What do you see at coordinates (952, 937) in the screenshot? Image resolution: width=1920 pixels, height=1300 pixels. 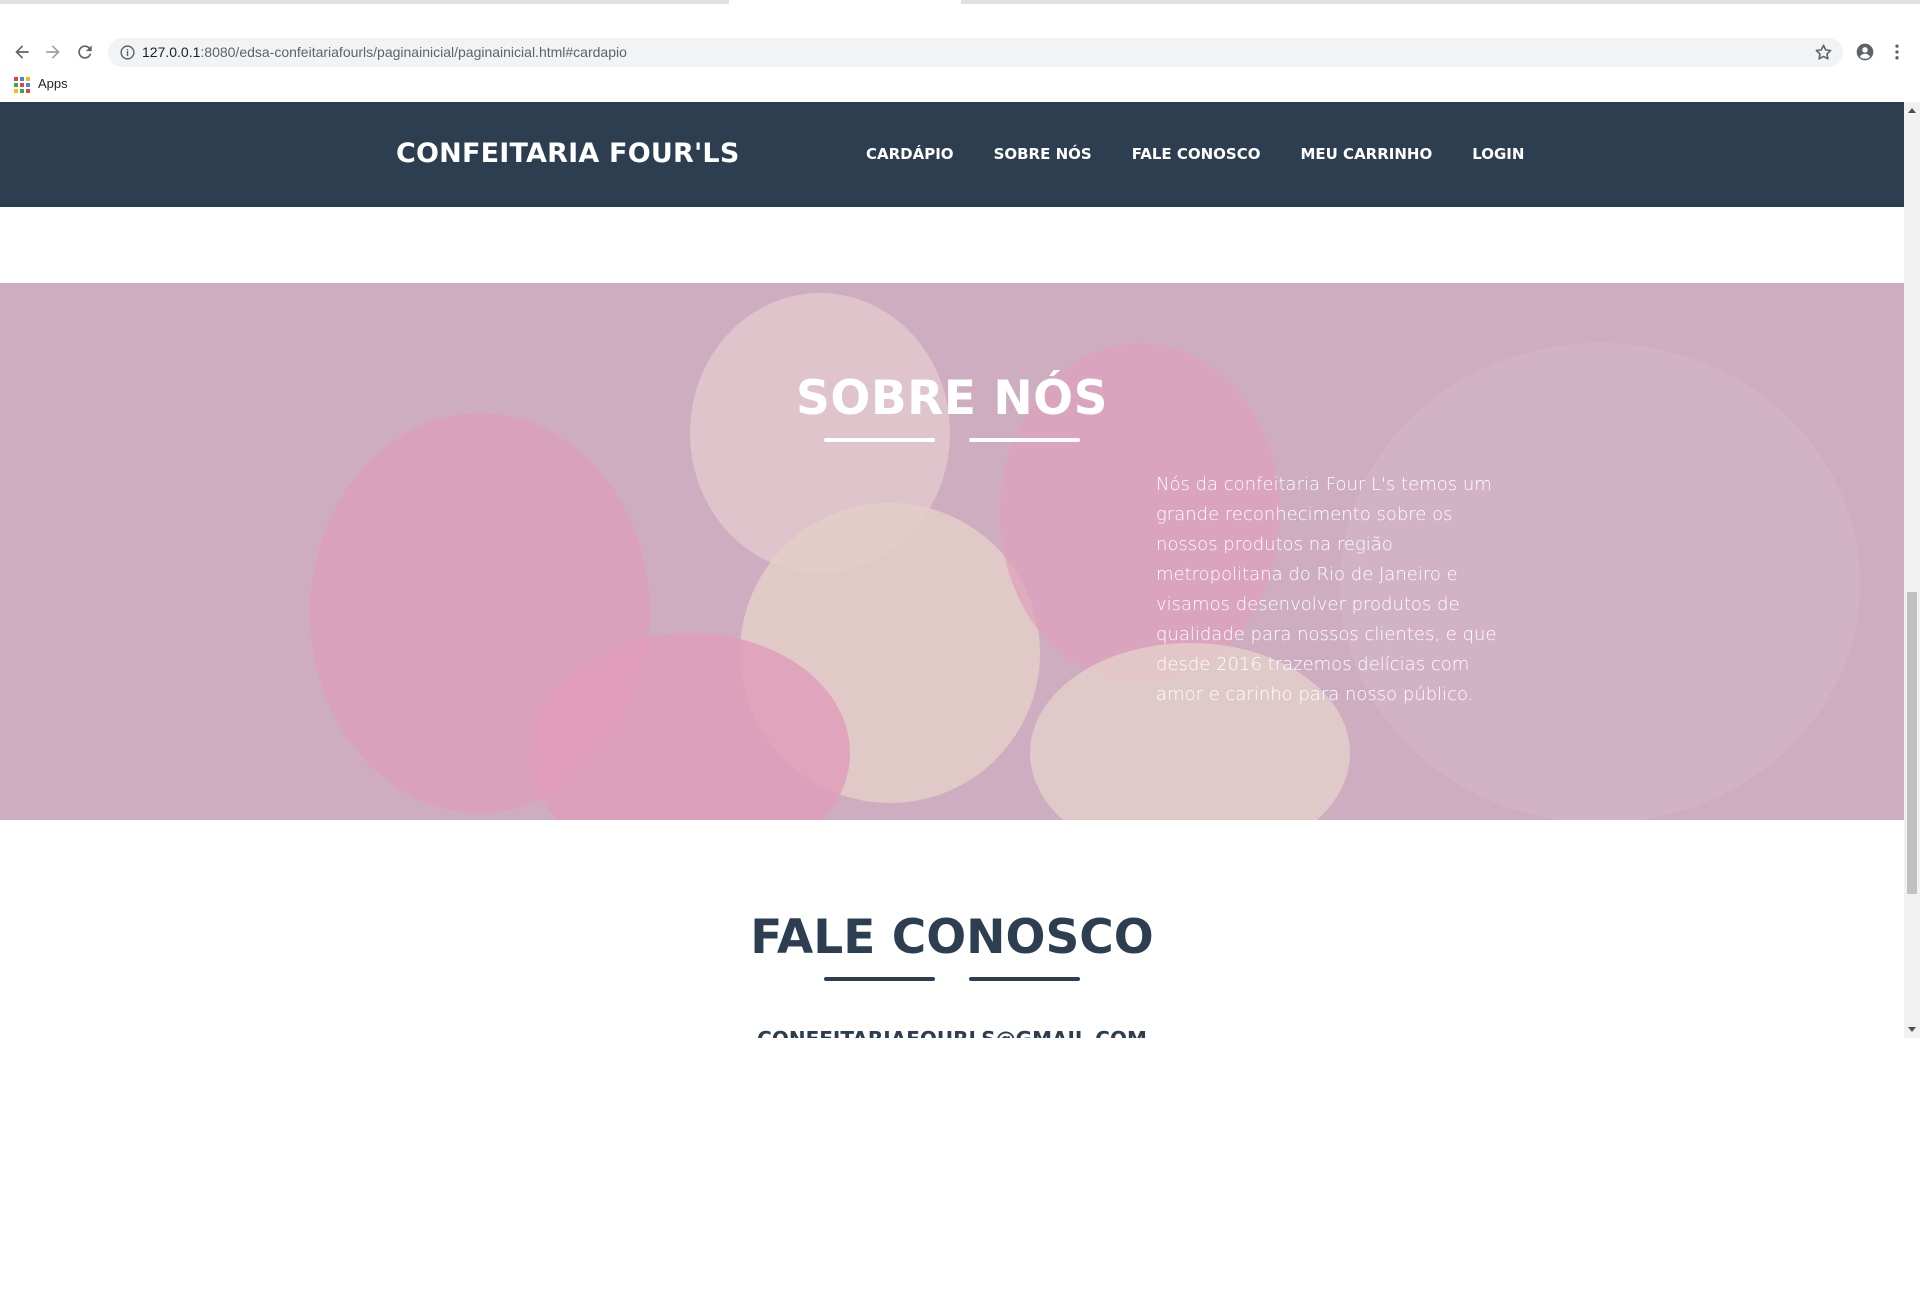 I see `contact-title: FALE CONOSCO` at bounding box center [952, 937].